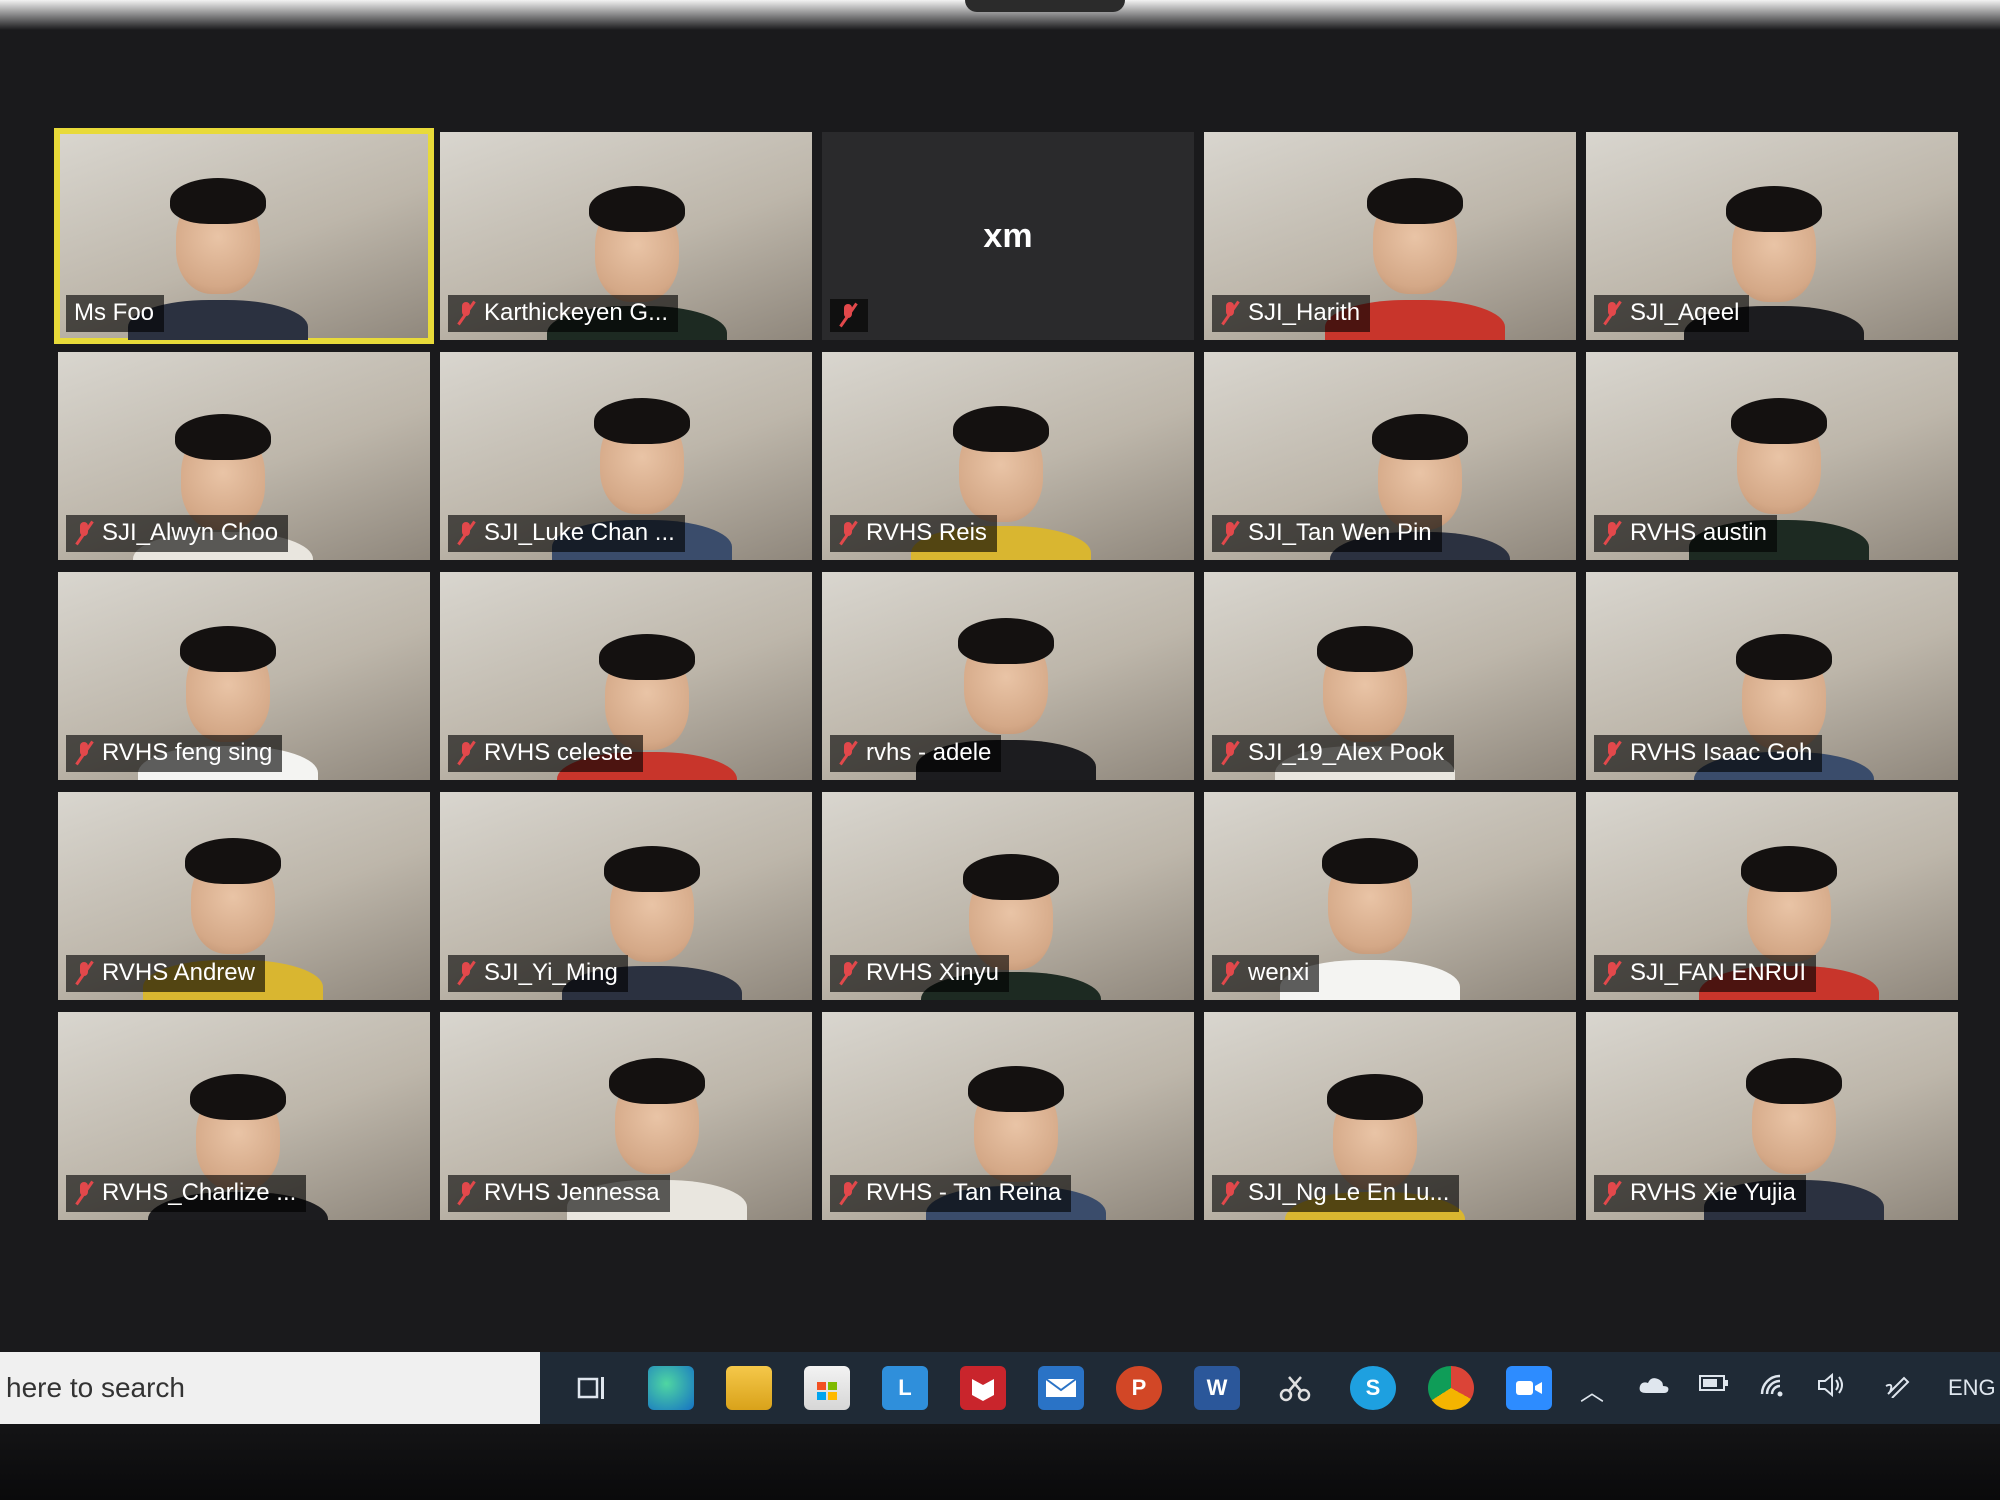 The image size is (2000, 1500). What do you see at coordinates (905, 1388) in the screenshot?
I see `l-app-icon: L` at bounding box center [905, 1388].